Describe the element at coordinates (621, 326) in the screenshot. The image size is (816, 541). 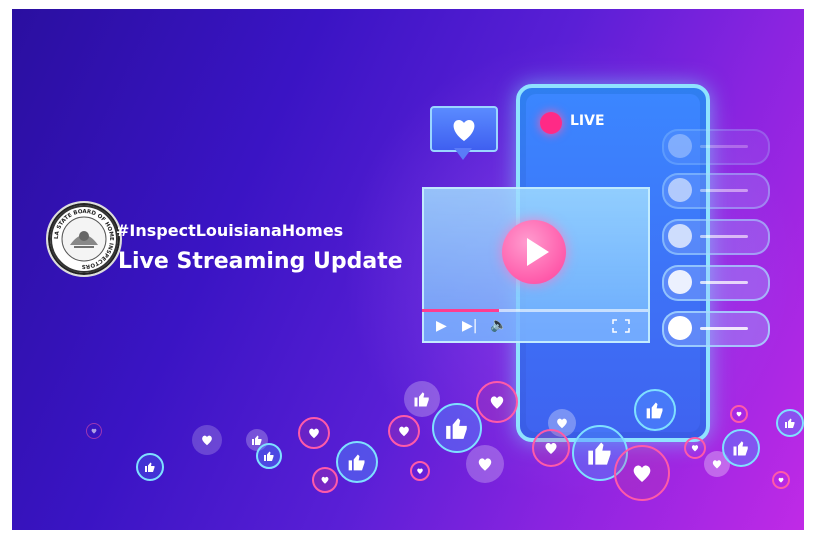
I see `fullscreen-icon` at that location.